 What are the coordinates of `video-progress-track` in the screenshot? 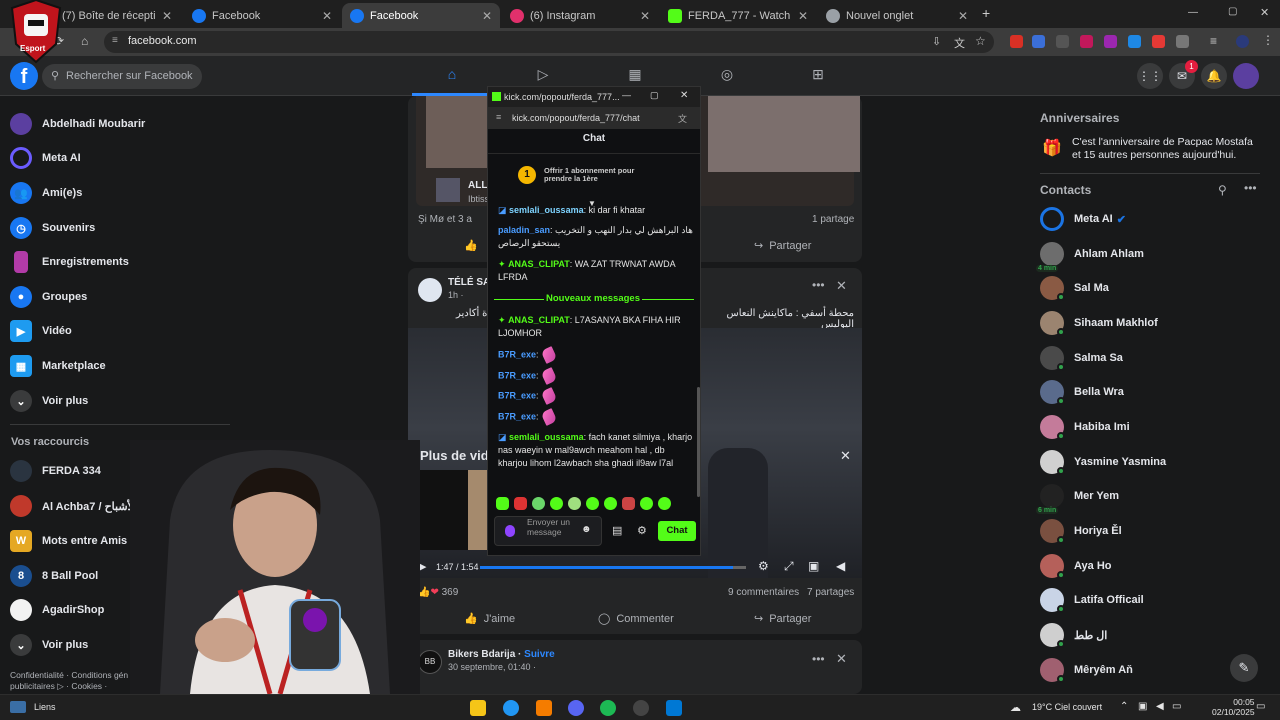 It's located at (613, 567).